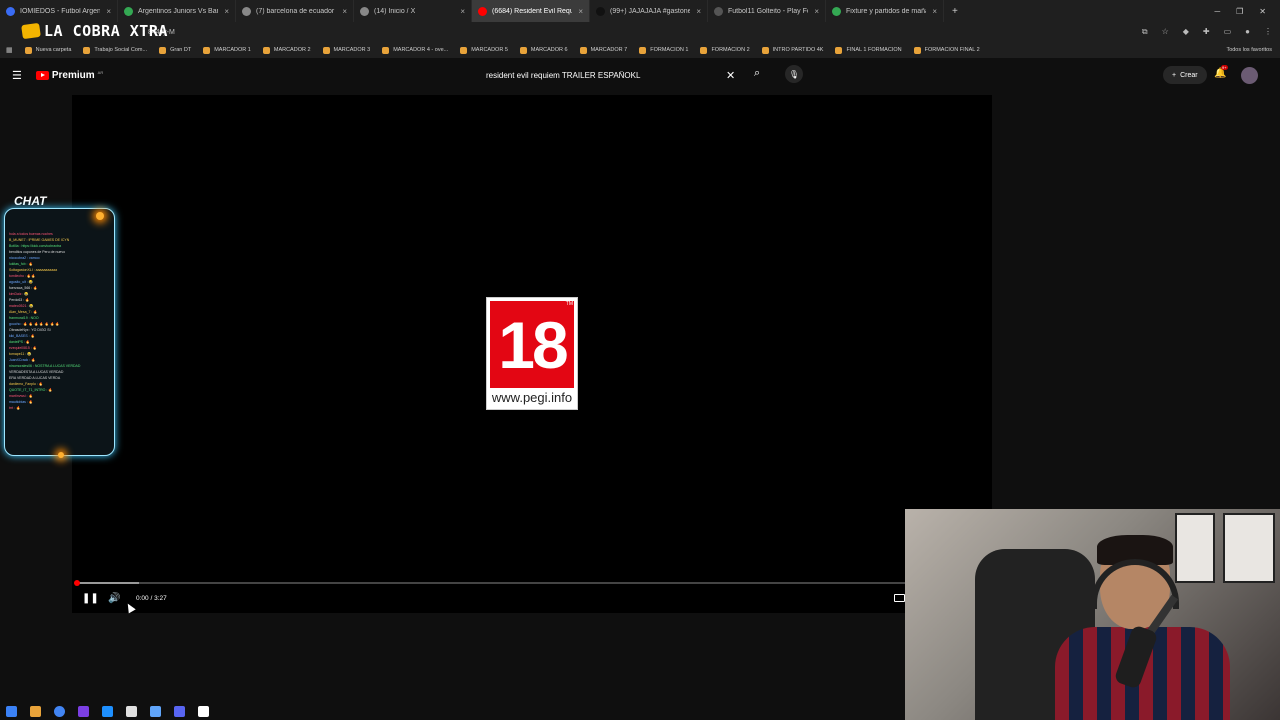 The image size is (1280, 720). Describe the element at coordinates (490, 583) in the screenshot. I see `progress-bar` at that location.